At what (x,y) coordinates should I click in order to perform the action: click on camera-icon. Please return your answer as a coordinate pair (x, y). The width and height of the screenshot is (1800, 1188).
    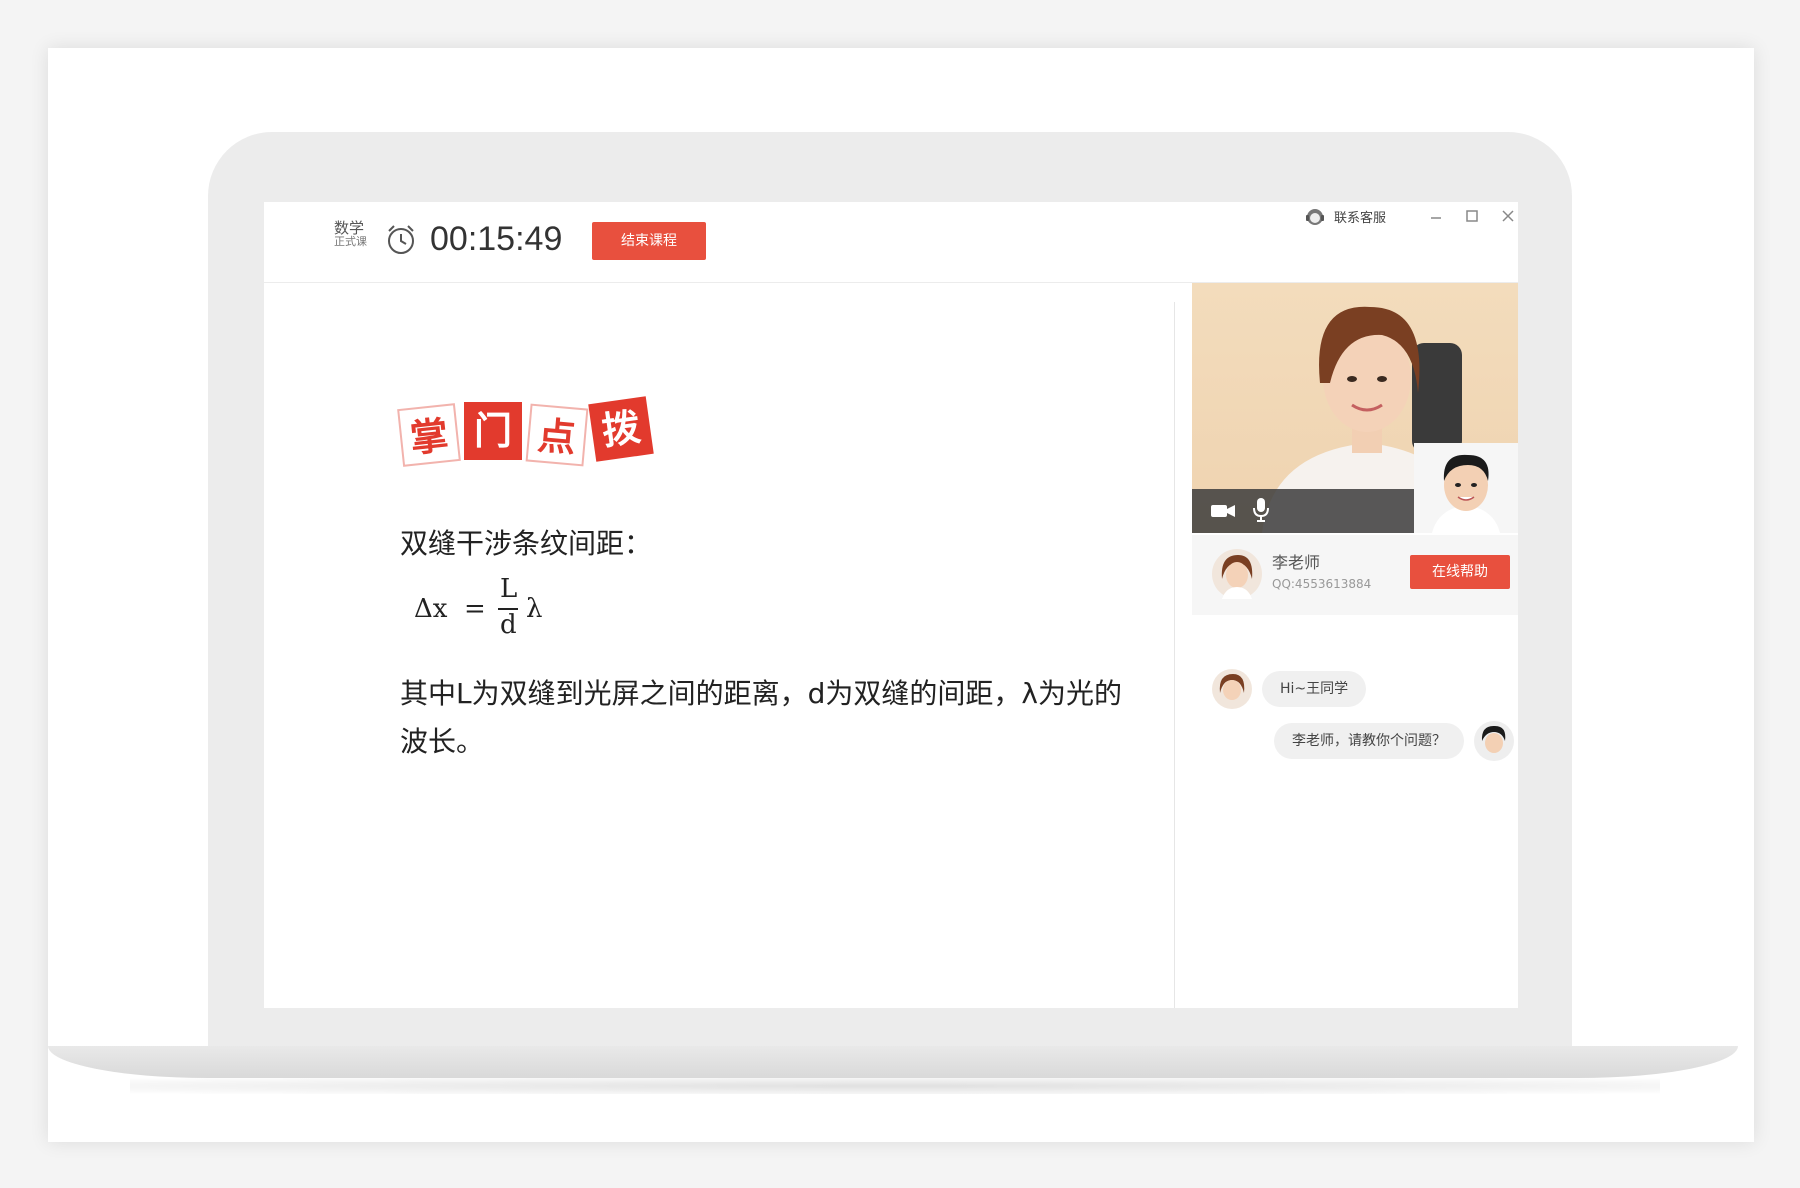
    Looking at the image, I should click on (1223, 511).